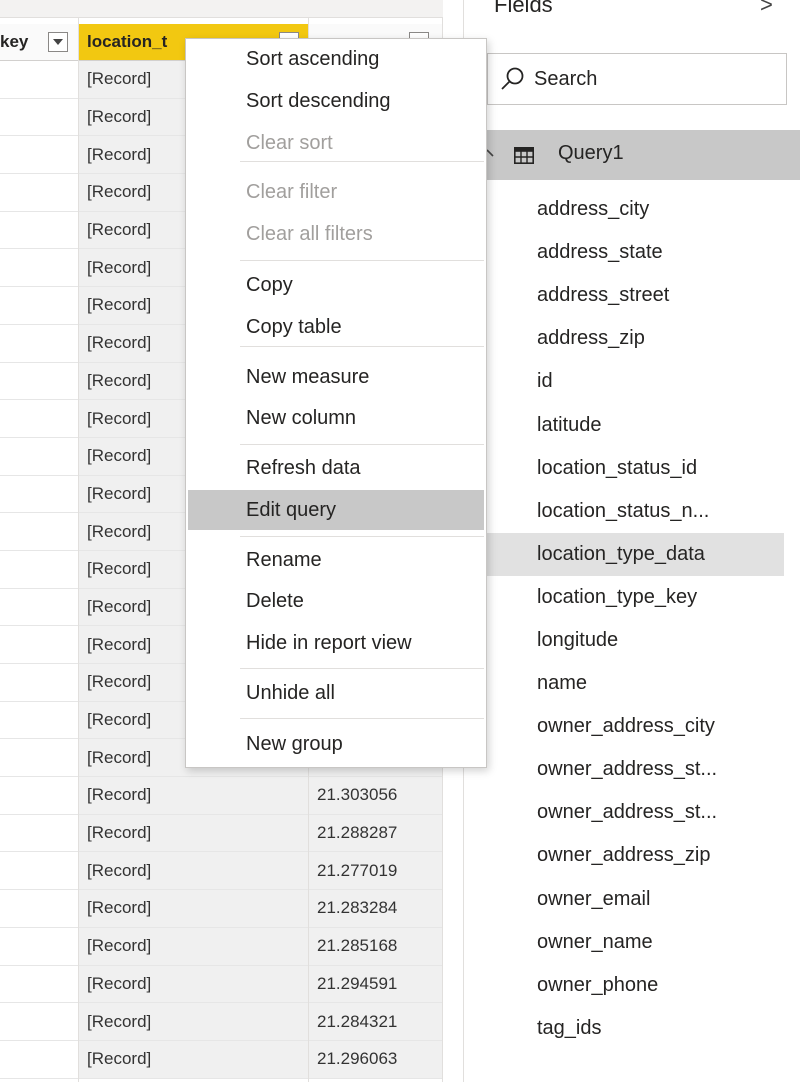 This screenshot has height=1082, width=800. What do you see at coordinates (632, 942) in the screenshot?
I see `field-item-owner-name: owner_name` at bounding box center [632, 942].